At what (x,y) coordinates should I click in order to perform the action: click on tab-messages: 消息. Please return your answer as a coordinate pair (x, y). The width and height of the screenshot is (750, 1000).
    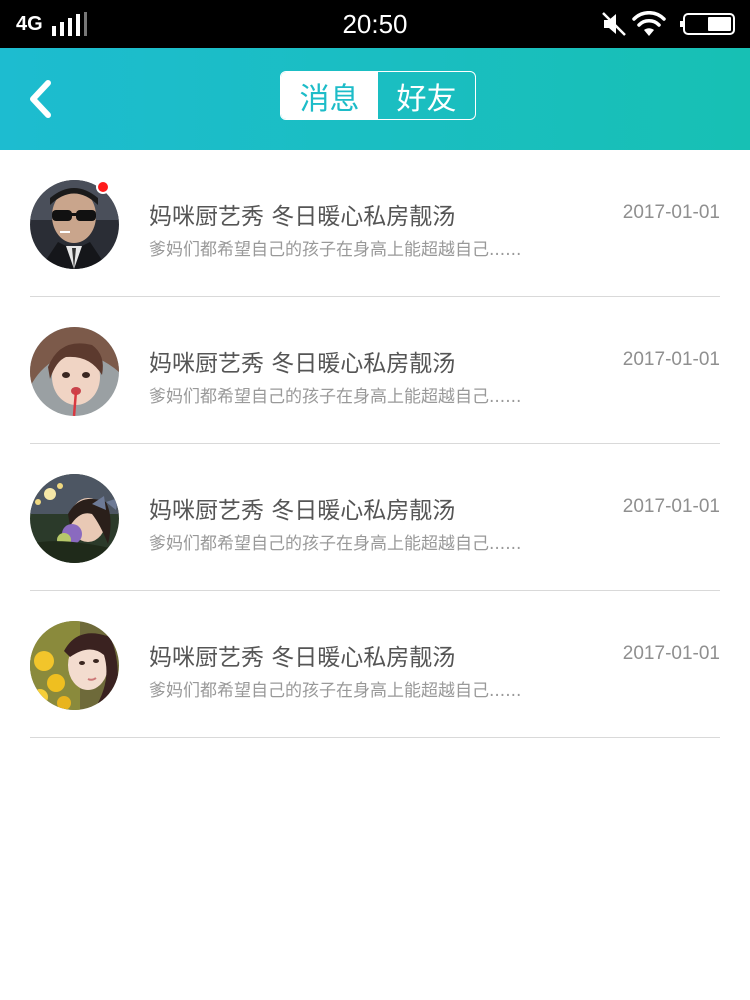
    Looking at the image, I should click on (329, 95).